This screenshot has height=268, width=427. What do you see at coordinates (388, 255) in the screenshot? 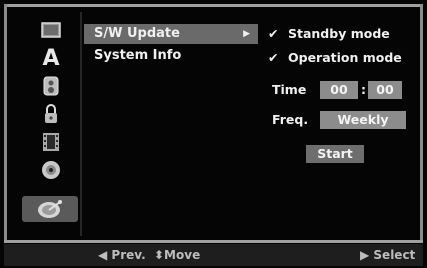
I see `select-hint: ▶ Select` at bounding box center [388, 255].